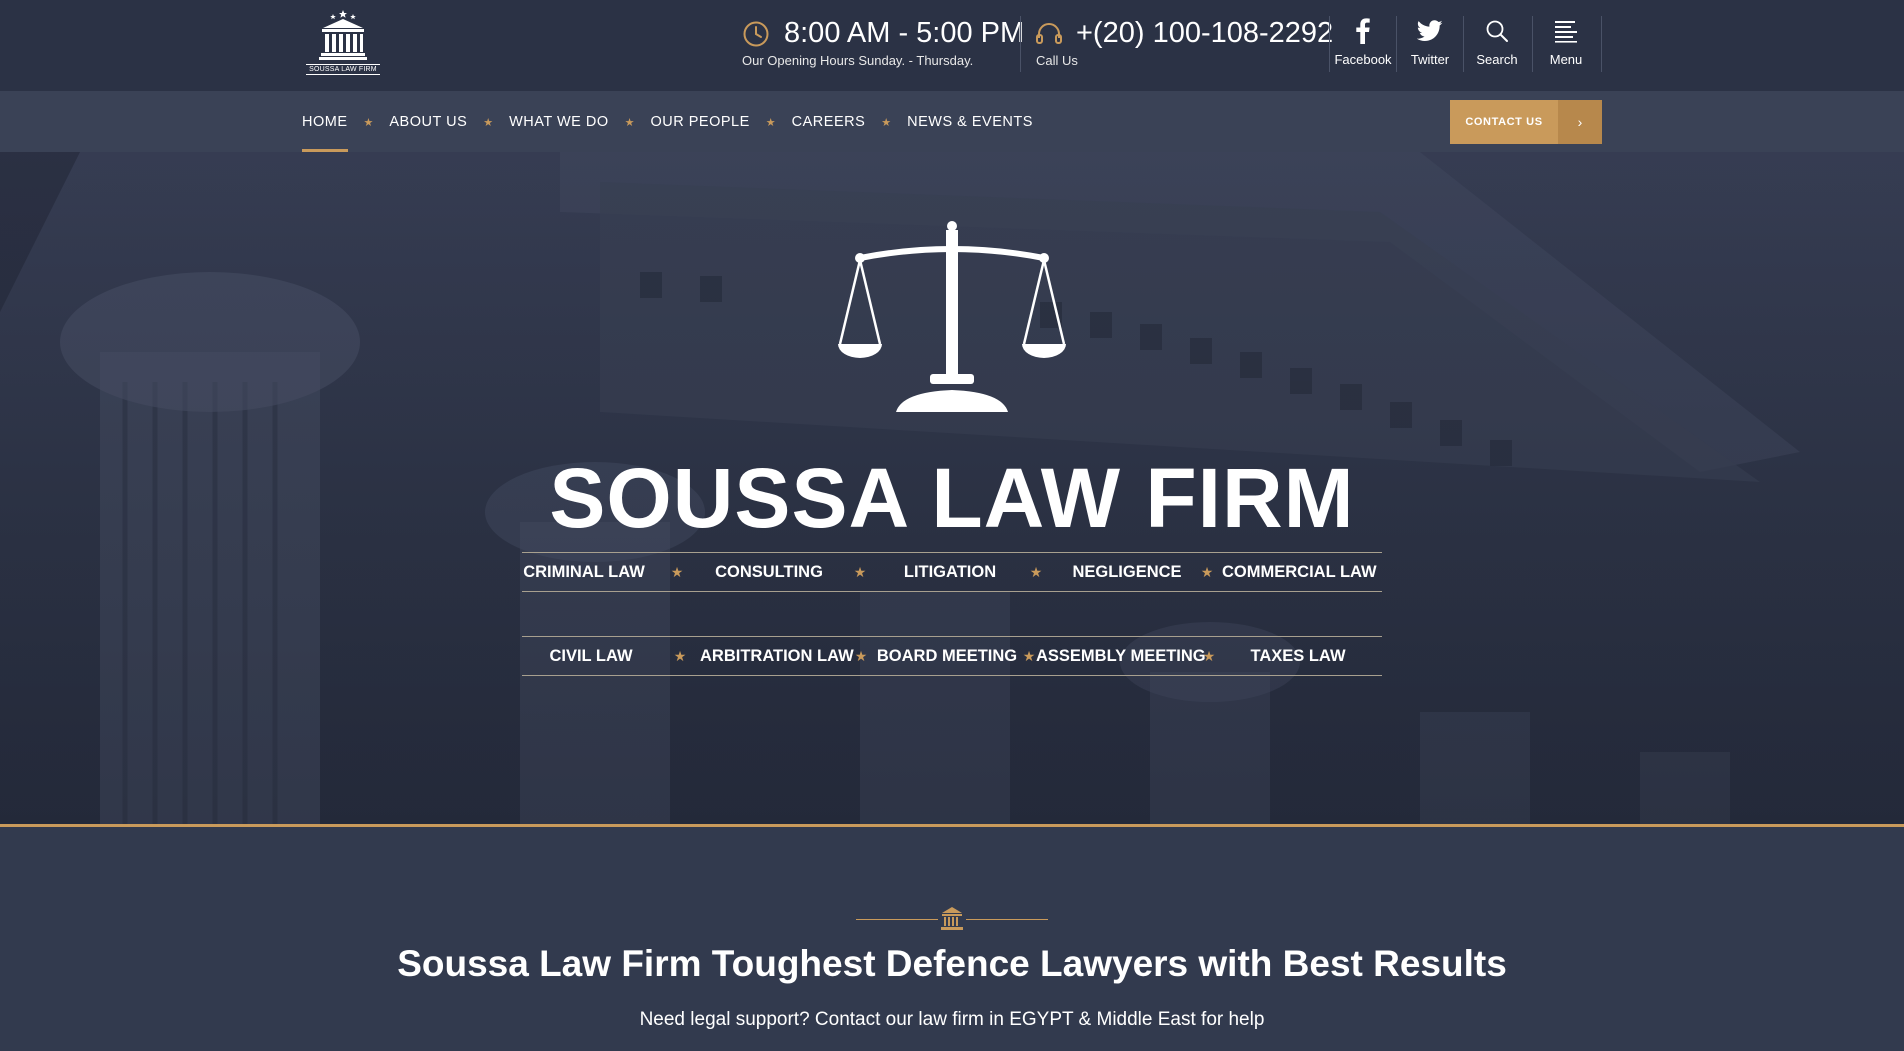  What do you see at coordinates (559, 122) in the screenshot?
I see `nav-what-we-do: WHAT WE DO` at bounding box center [559, 122].